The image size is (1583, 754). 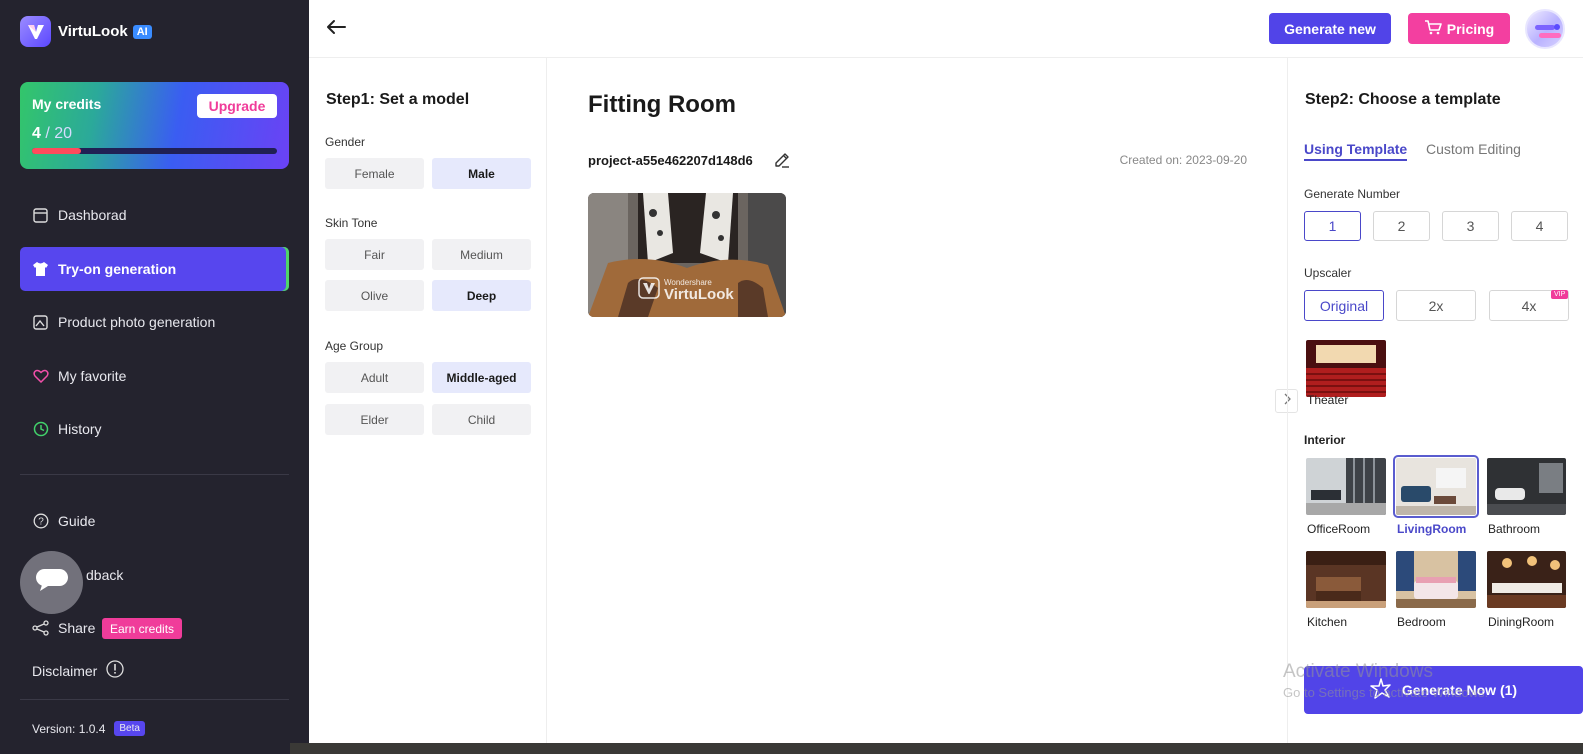 What do you see at coordinates (69, 728) in the screenshot?
I see `version-label: Version: 1.0.4` at bounding box center [69, 728].